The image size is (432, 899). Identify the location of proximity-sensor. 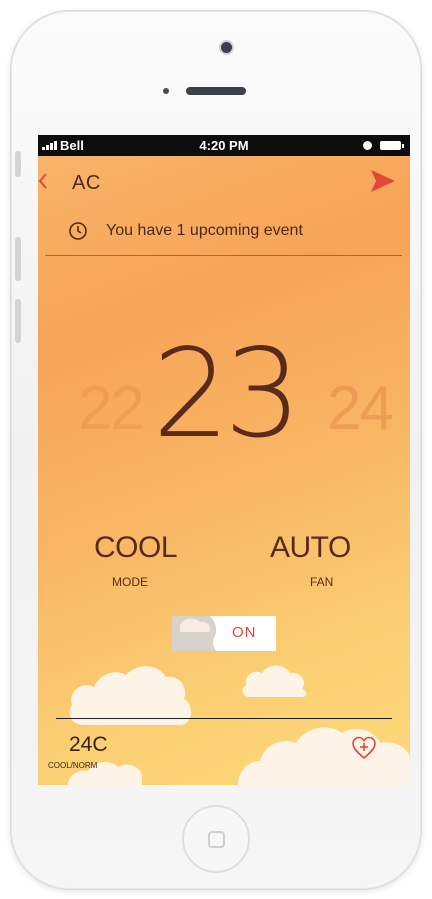
(166, 91).